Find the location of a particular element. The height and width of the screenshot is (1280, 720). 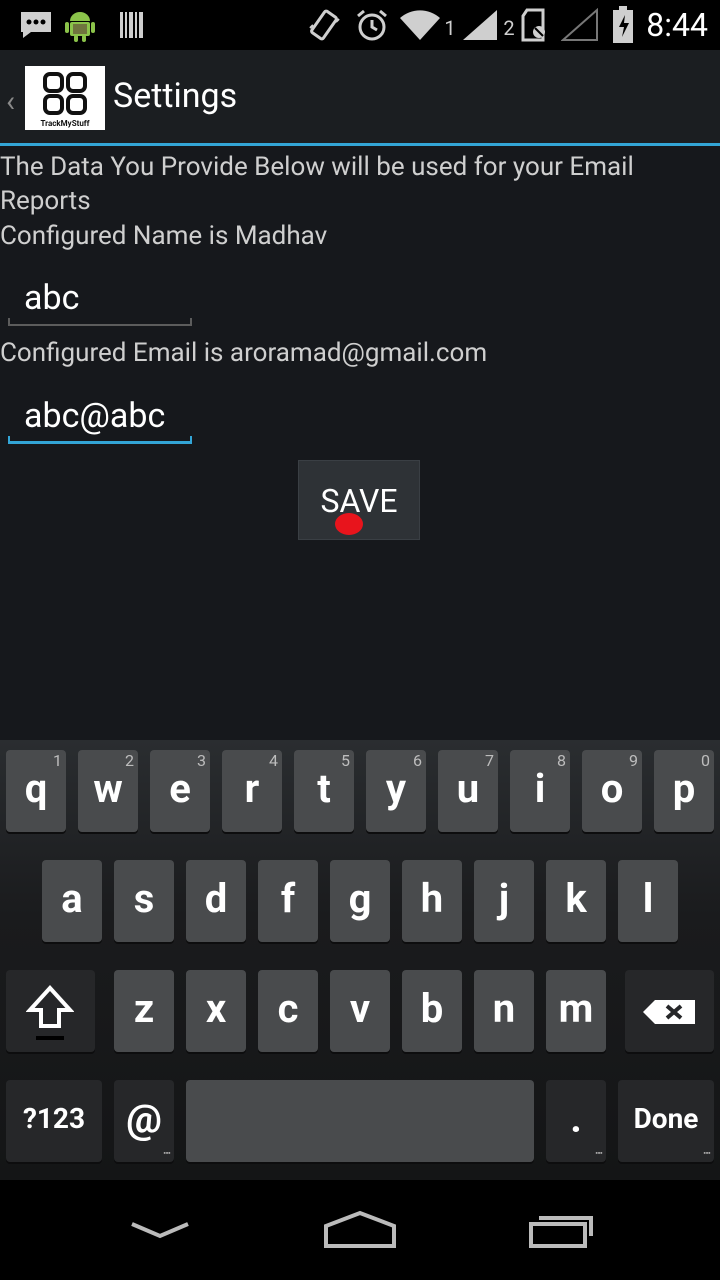

key-c: c is located at coordinates (288, 1011).